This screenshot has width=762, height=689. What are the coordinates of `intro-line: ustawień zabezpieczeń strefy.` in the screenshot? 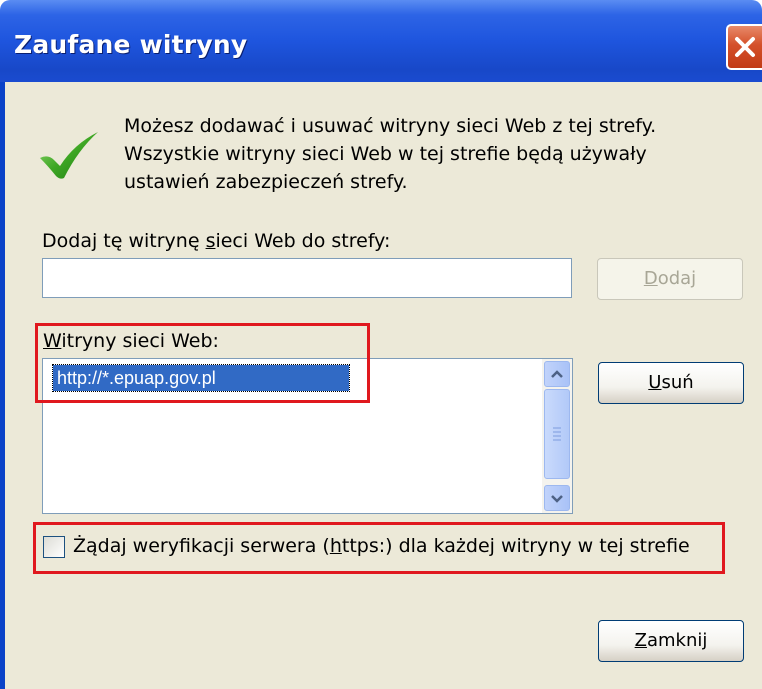 It's located at (266, 182).